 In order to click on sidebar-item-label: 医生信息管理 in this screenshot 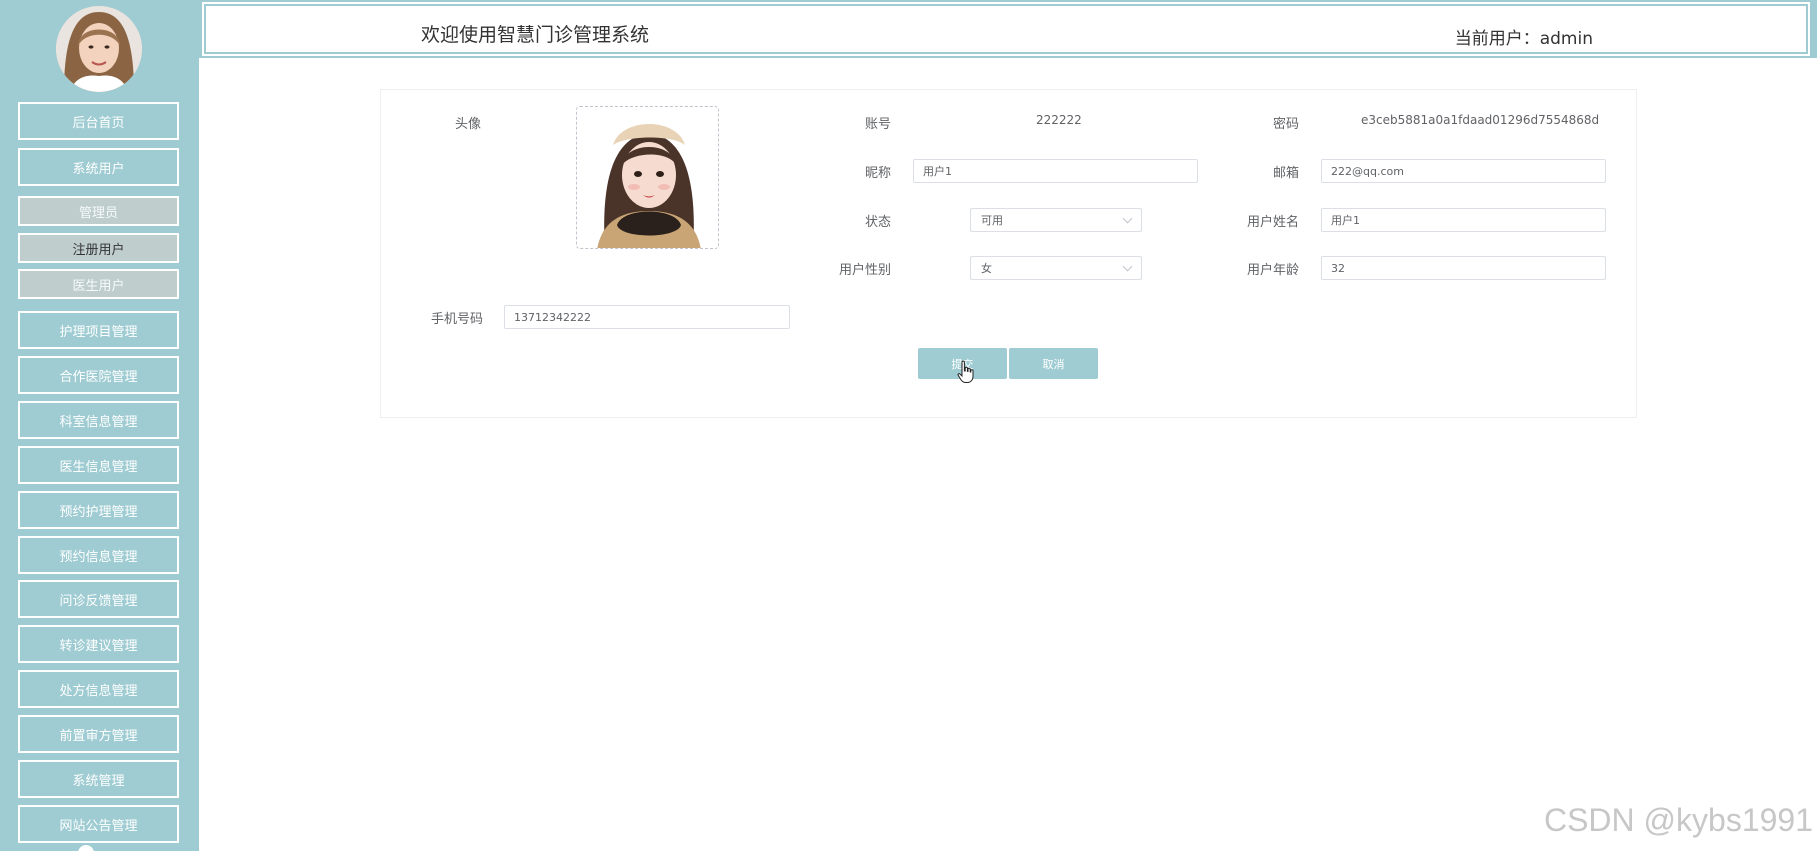, I will do `click(98, 467)`.